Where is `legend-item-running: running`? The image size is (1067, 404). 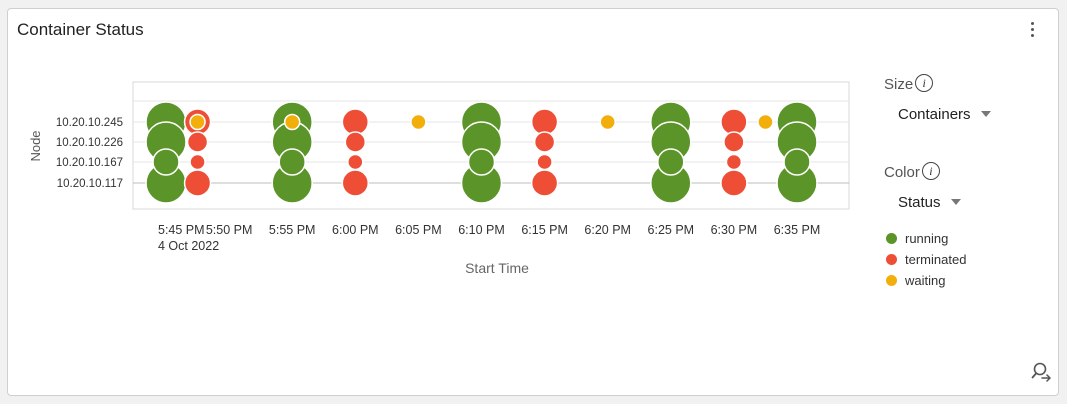
legend-item-running: running is located at coordinates (926, 238).